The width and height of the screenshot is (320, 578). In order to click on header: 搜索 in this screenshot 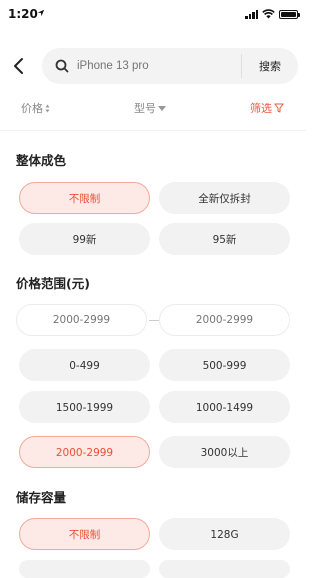, I will do `click(153, 66)`.